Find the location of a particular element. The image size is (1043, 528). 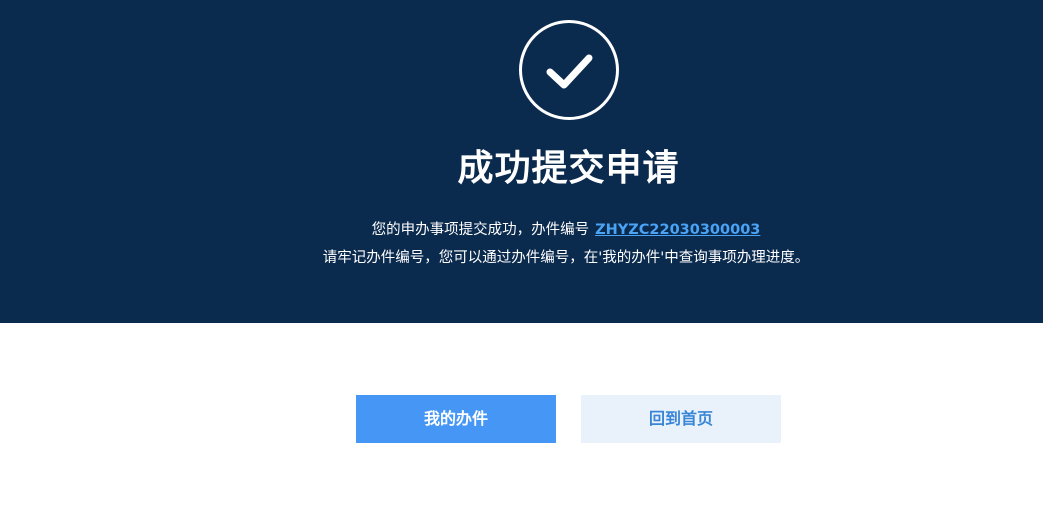

check-mark-icon is located at coordinates (569, 71).